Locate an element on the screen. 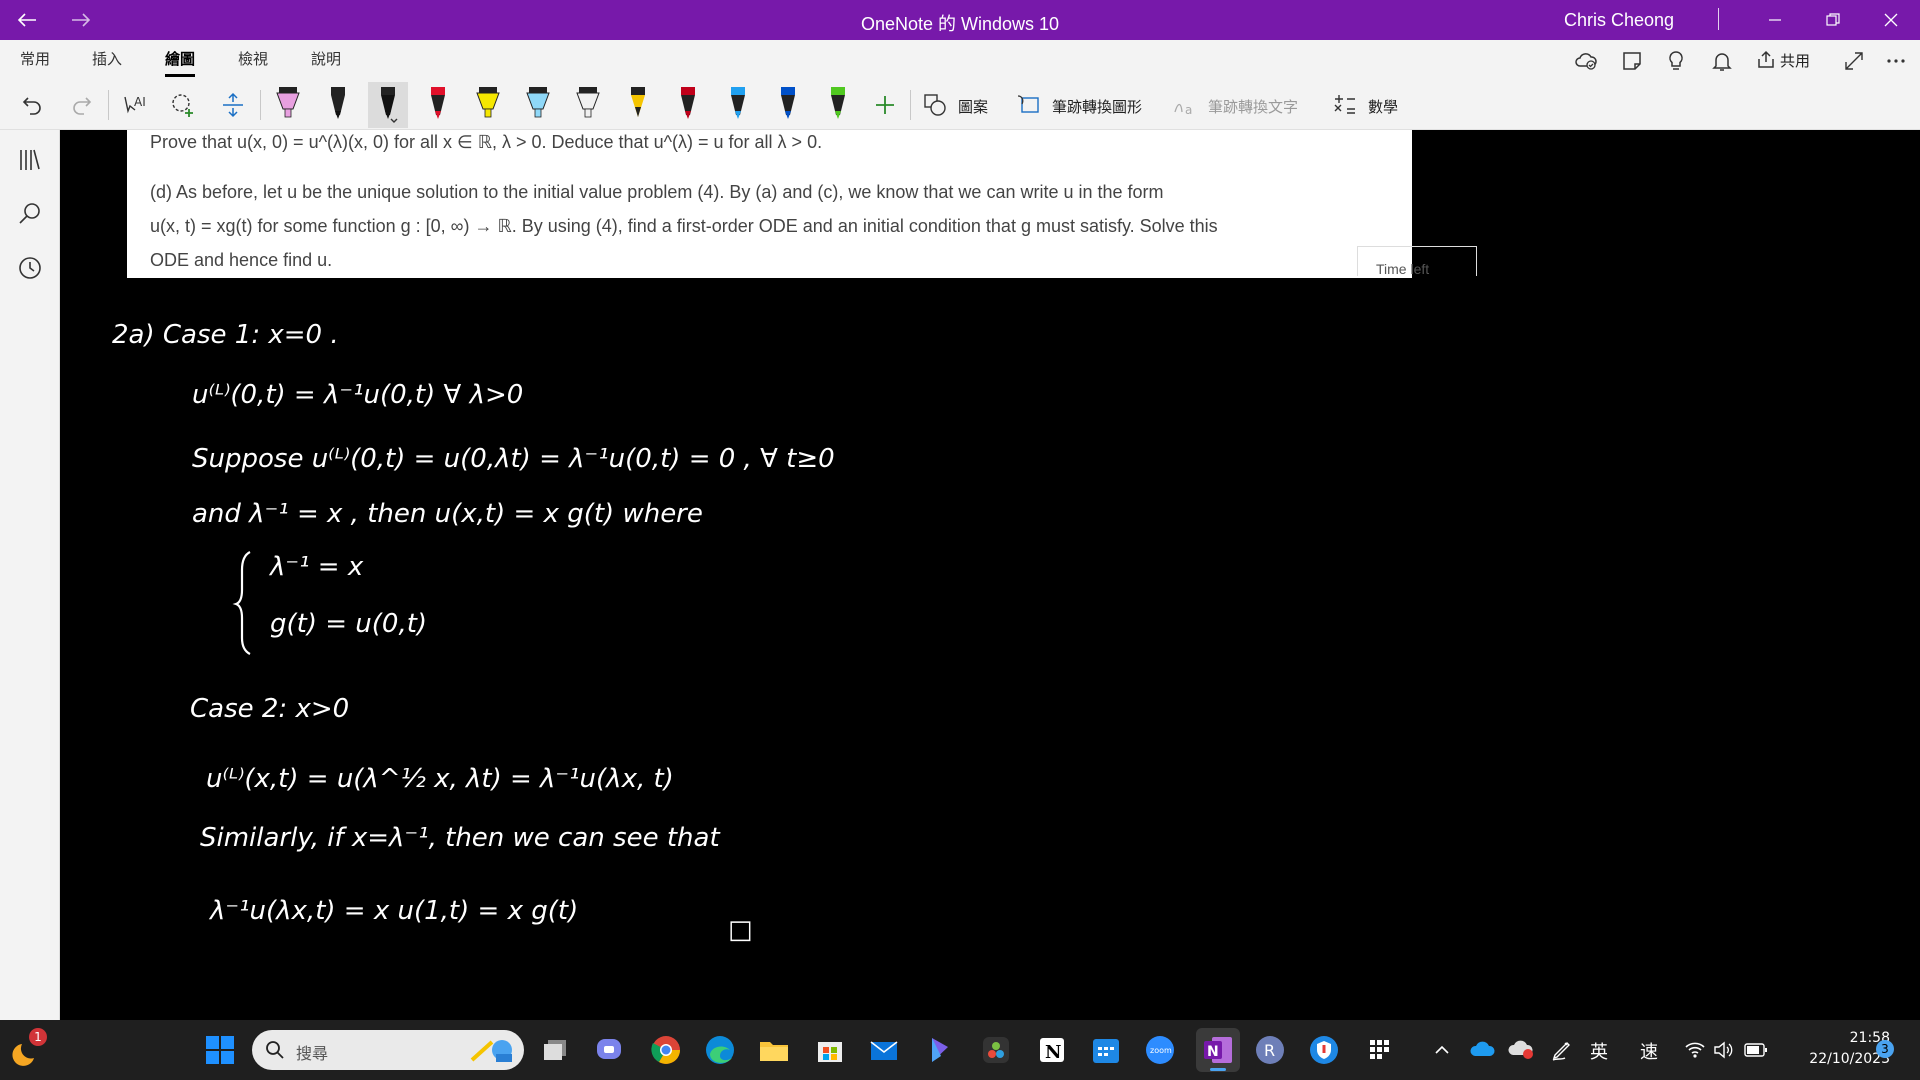 The image size is (1920, 1080). title-bar: OneNote 的 Windows 10 Chris Cheong is located at coordinates (960, 20).